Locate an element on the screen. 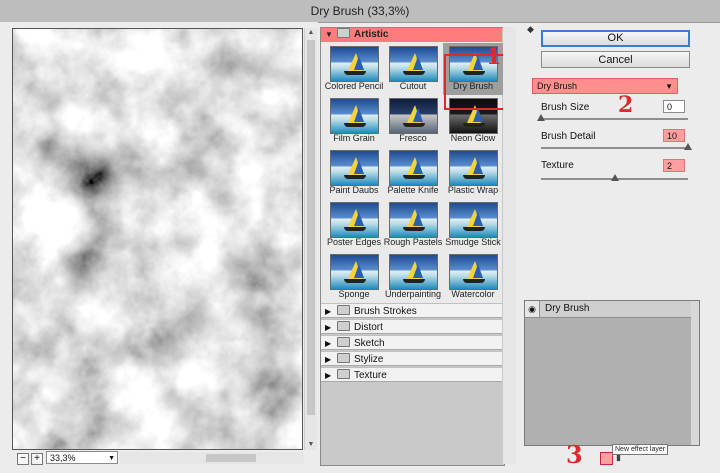 This screenshot has height=473, width=720. filter-poster-edges: Poster Edges is located at coordinates (354, 225).